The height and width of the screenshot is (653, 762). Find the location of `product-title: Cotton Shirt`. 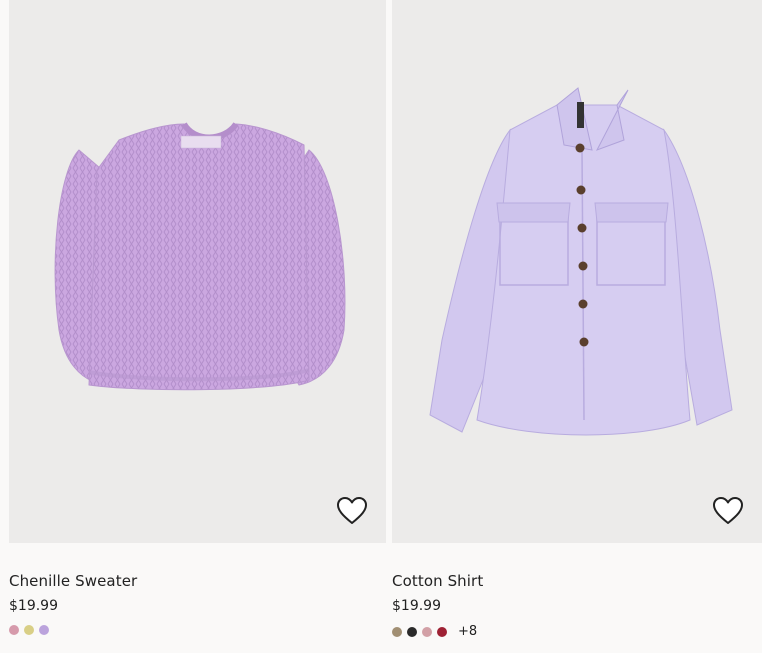

product-title: Cotton Shirt is located at coordinates (437, 581).